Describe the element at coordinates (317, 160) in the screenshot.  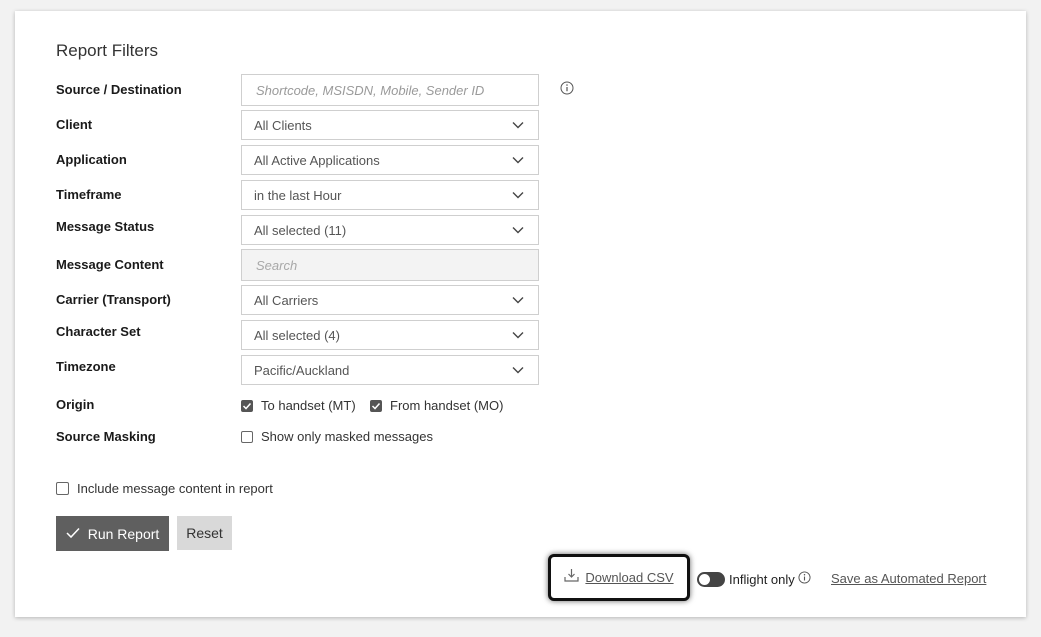
I see `application-value: All Active Applications` at that location.